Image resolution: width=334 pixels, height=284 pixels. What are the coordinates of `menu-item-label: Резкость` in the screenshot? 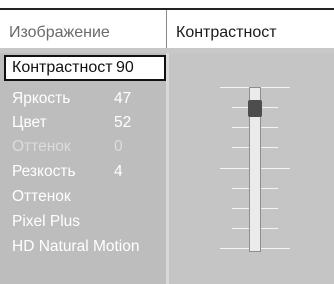 It's located at (44, 171).